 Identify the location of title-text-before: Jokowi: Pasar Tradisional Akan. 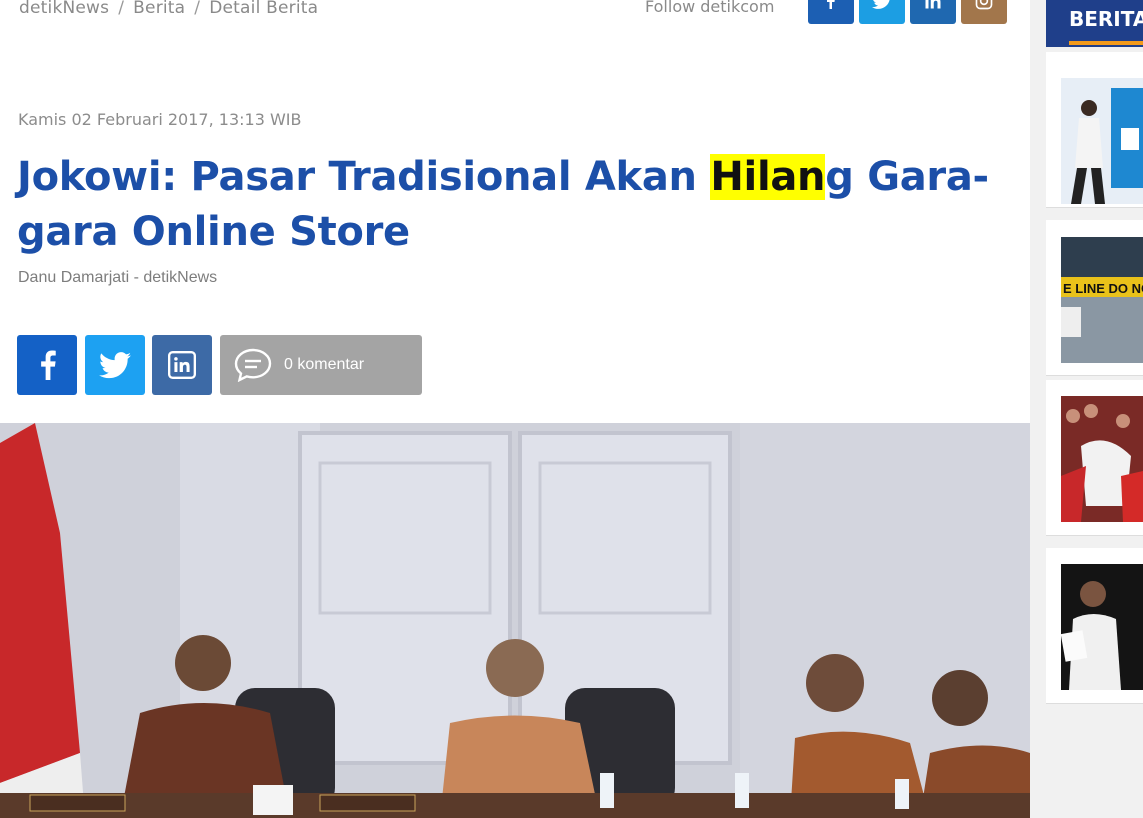
(364, 177).